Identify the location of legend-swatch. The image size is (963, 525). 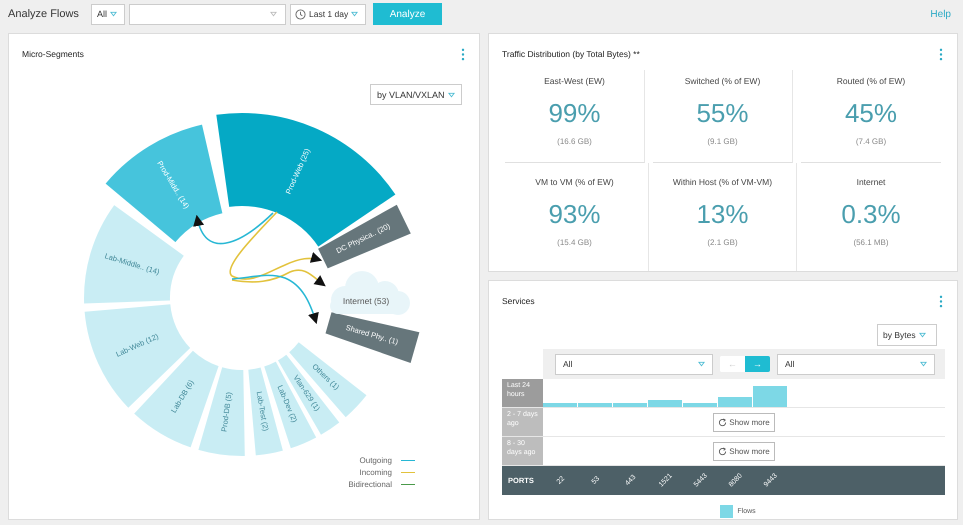
(727, 511).